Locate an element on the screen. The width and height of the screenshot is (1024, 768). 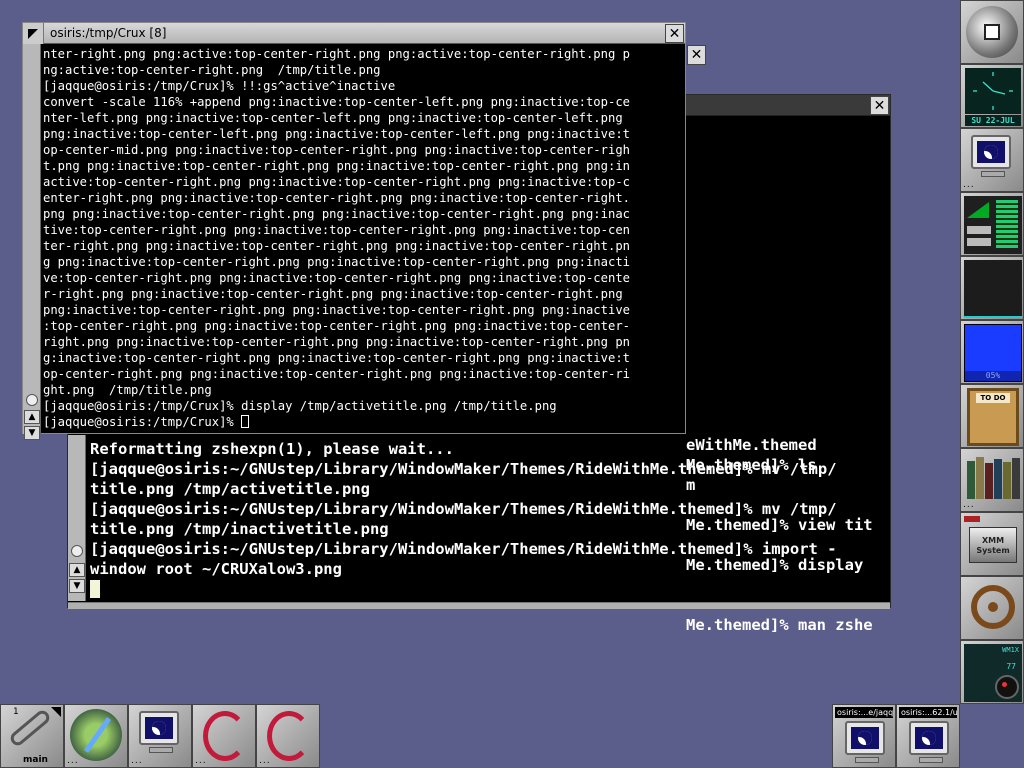
terminal-line: [jaqque@osiris:/tmp/Crux]% is located at coordinates (364, 422).